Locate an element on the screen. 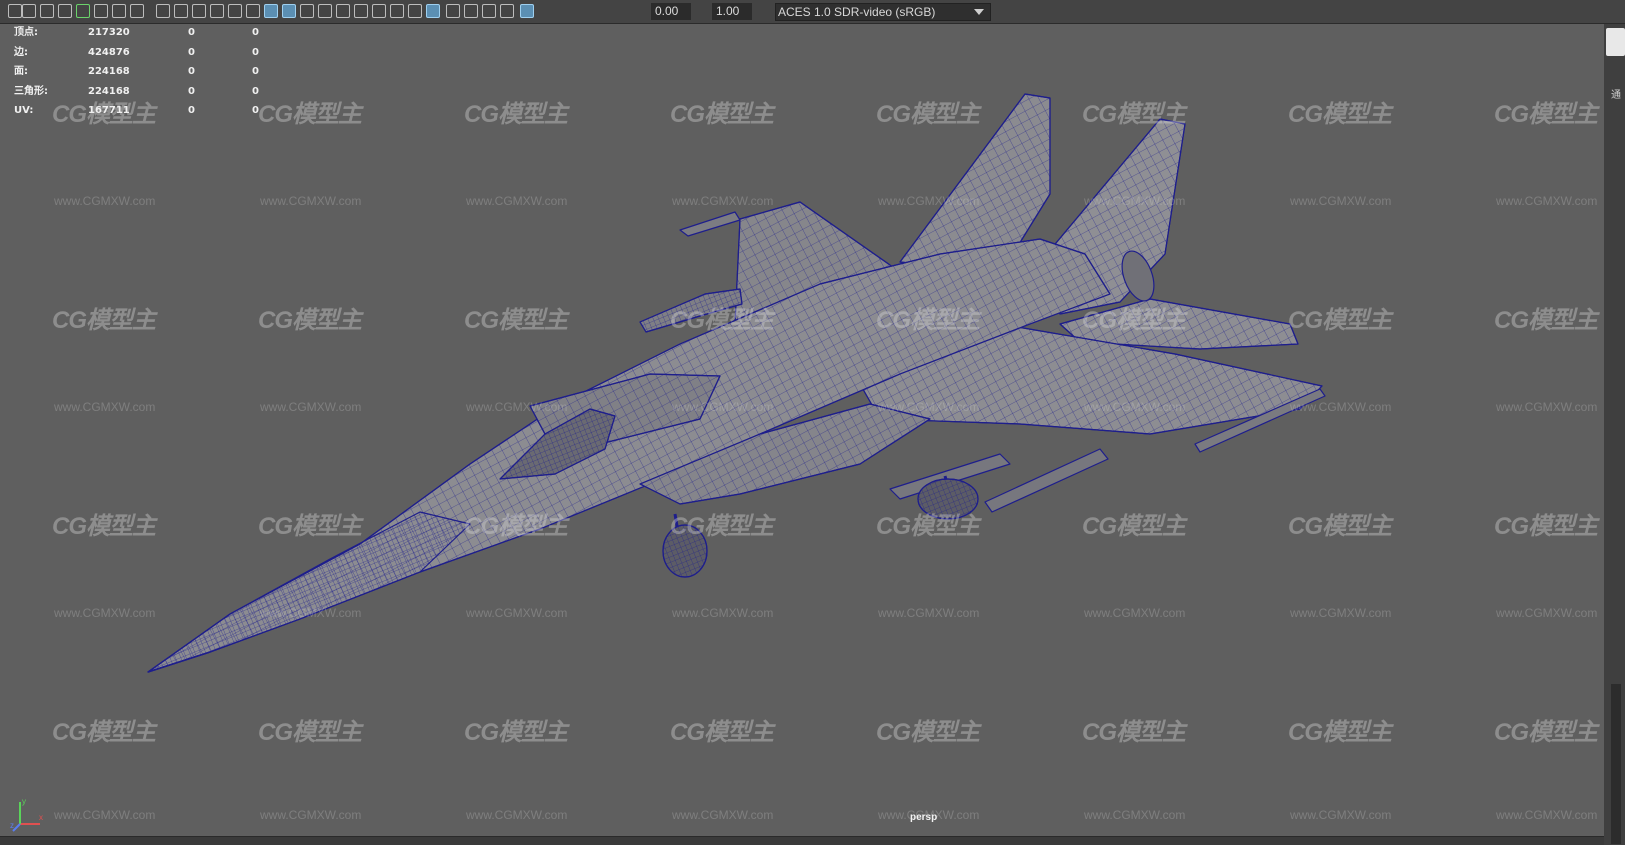 The width and height of the screenshot is (1625, 845). panel-tab-button is located at coordinates (1615, 42).